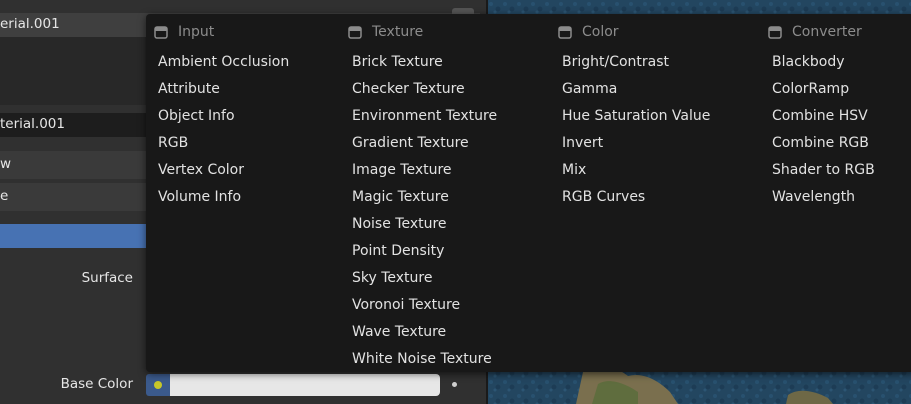 This screenshot has height=404, width=911. Describe the element at coordinates (217, 32) in the screenshot. I see `column-header-input: Input` at that location.